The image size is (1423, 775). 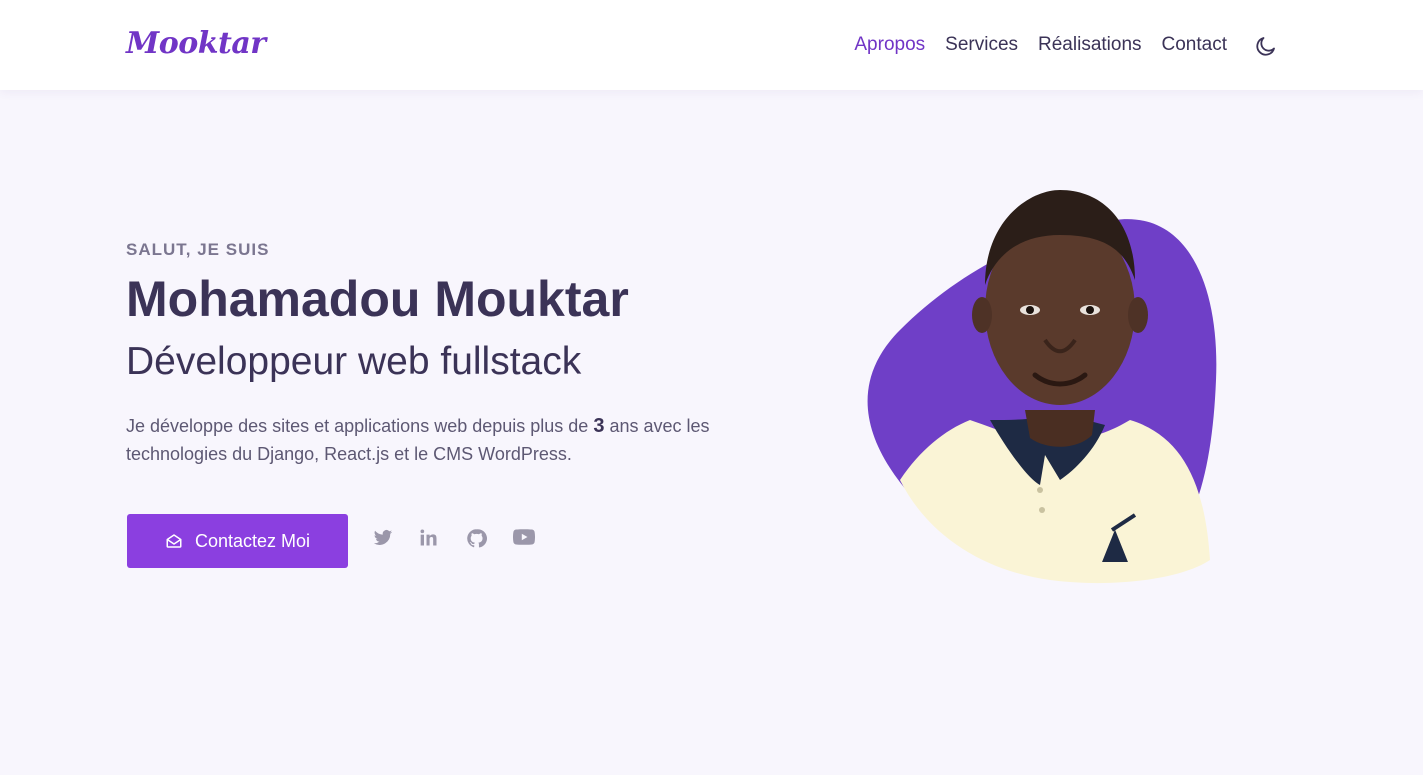 What do you see at coordinates (198, 249) in the screenshot?
I see `hero-greeting: SALUT, JE SUIS` at bounding box center [198, 249].